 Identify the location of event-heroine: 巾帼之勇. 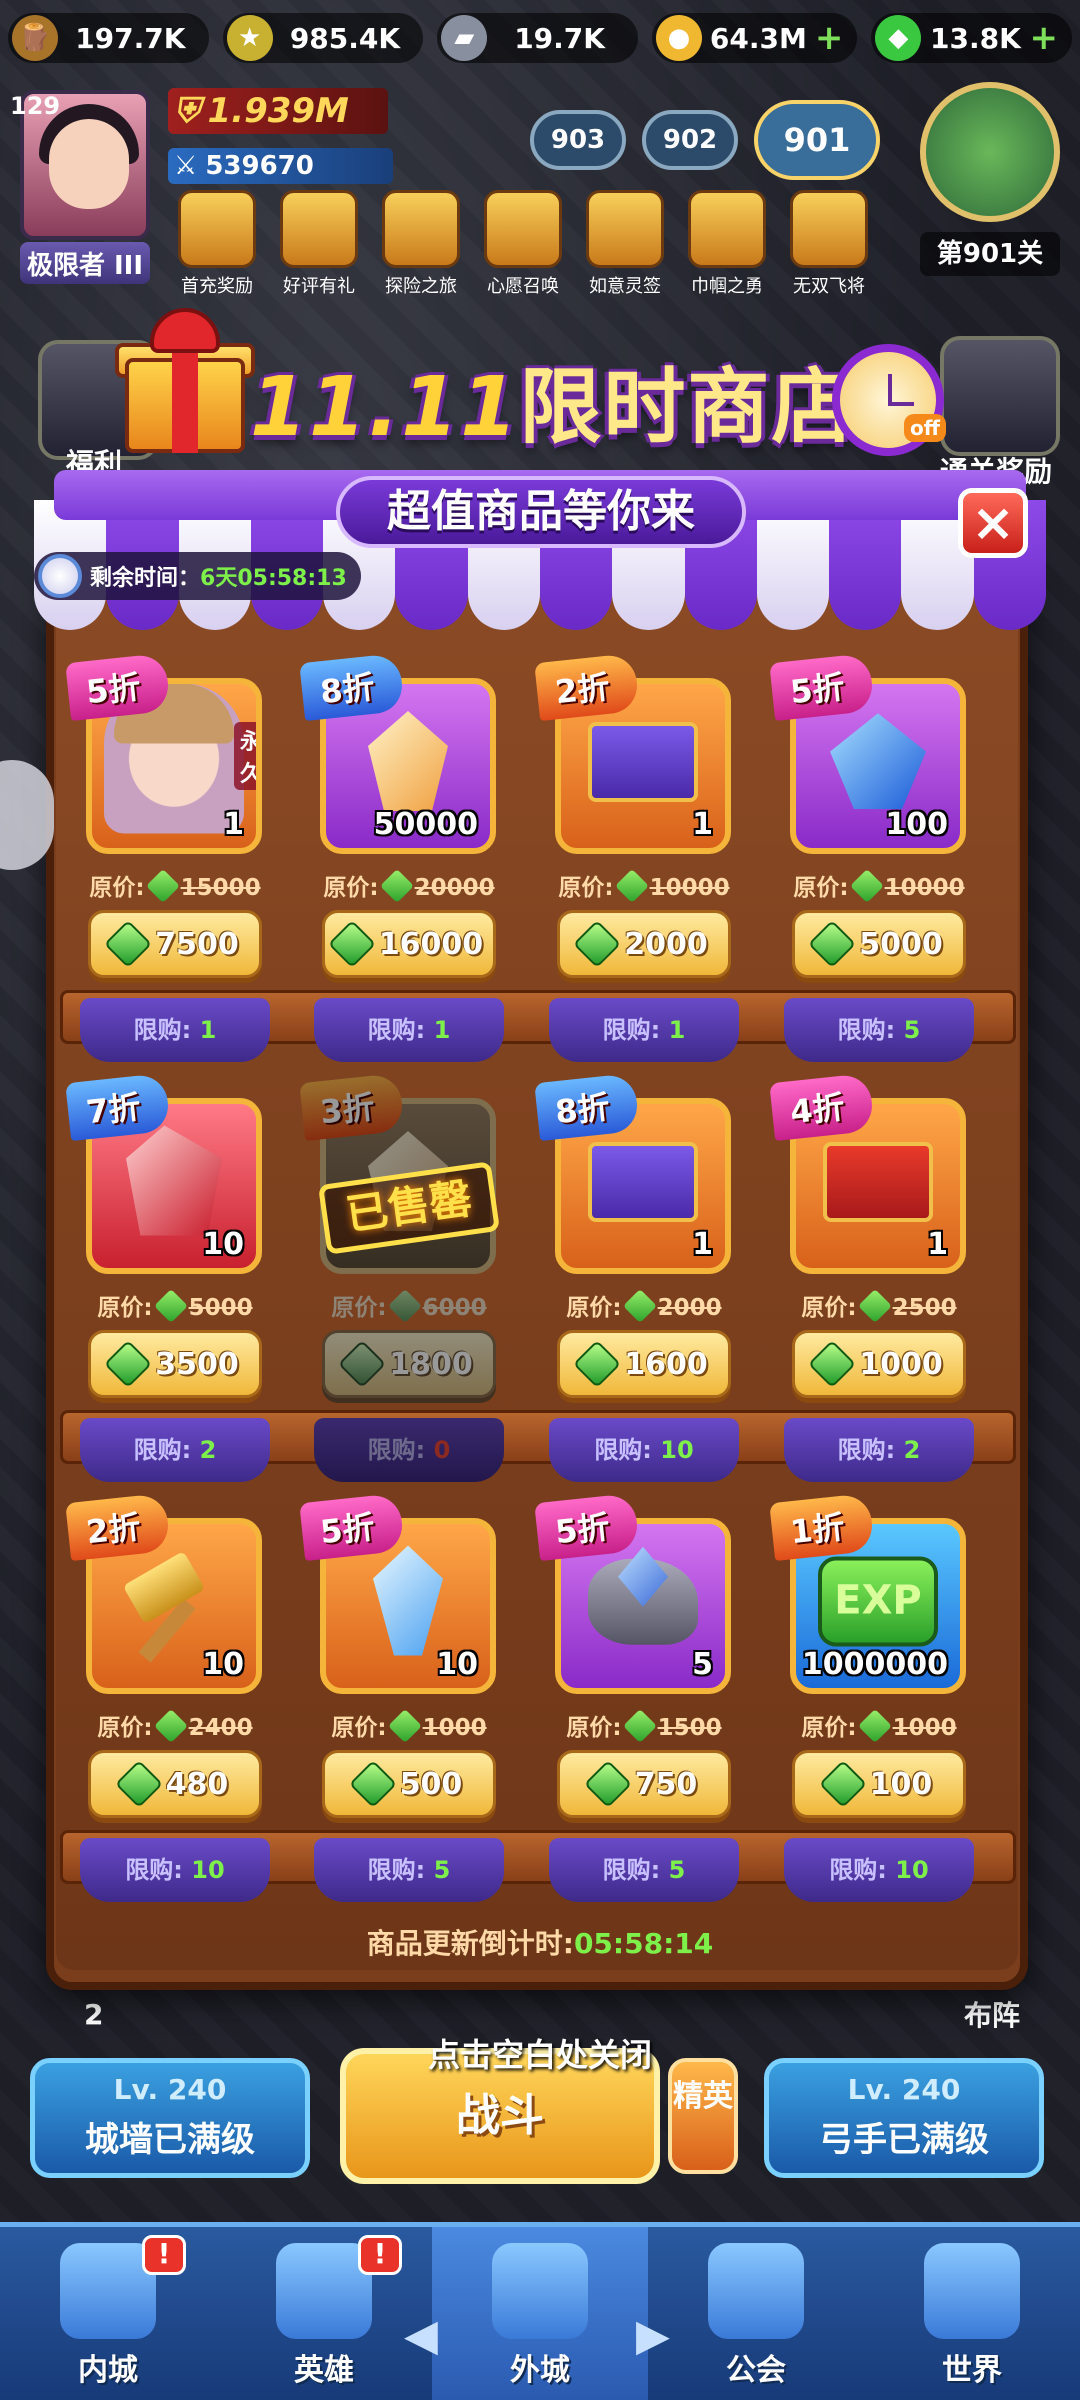
(727, 244).